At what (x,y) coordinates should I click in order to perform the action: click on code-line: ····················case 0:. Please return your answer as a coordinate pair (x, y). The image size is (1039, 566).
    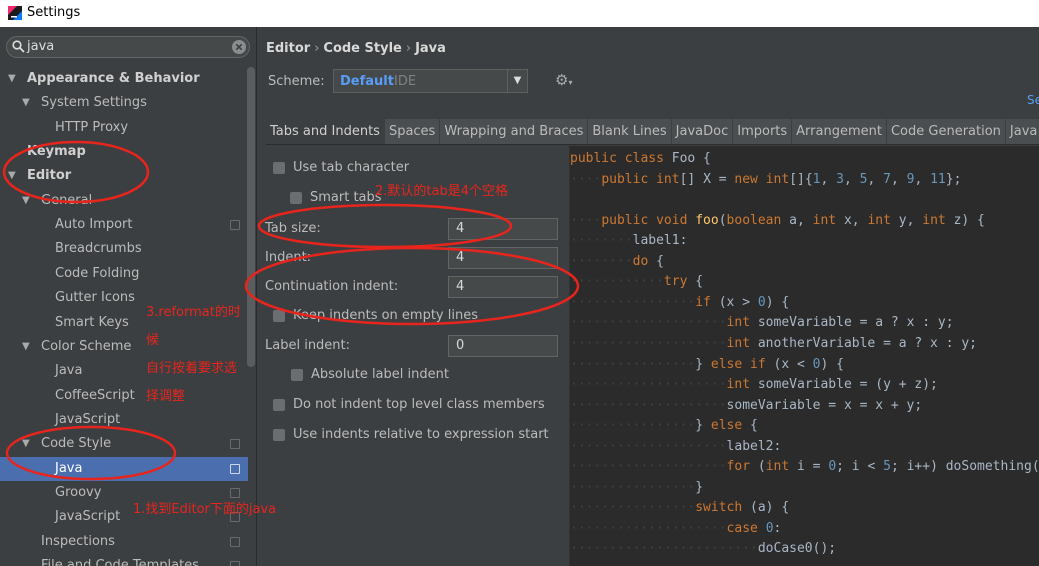
    Looking at the image, I should click on (675, 529).